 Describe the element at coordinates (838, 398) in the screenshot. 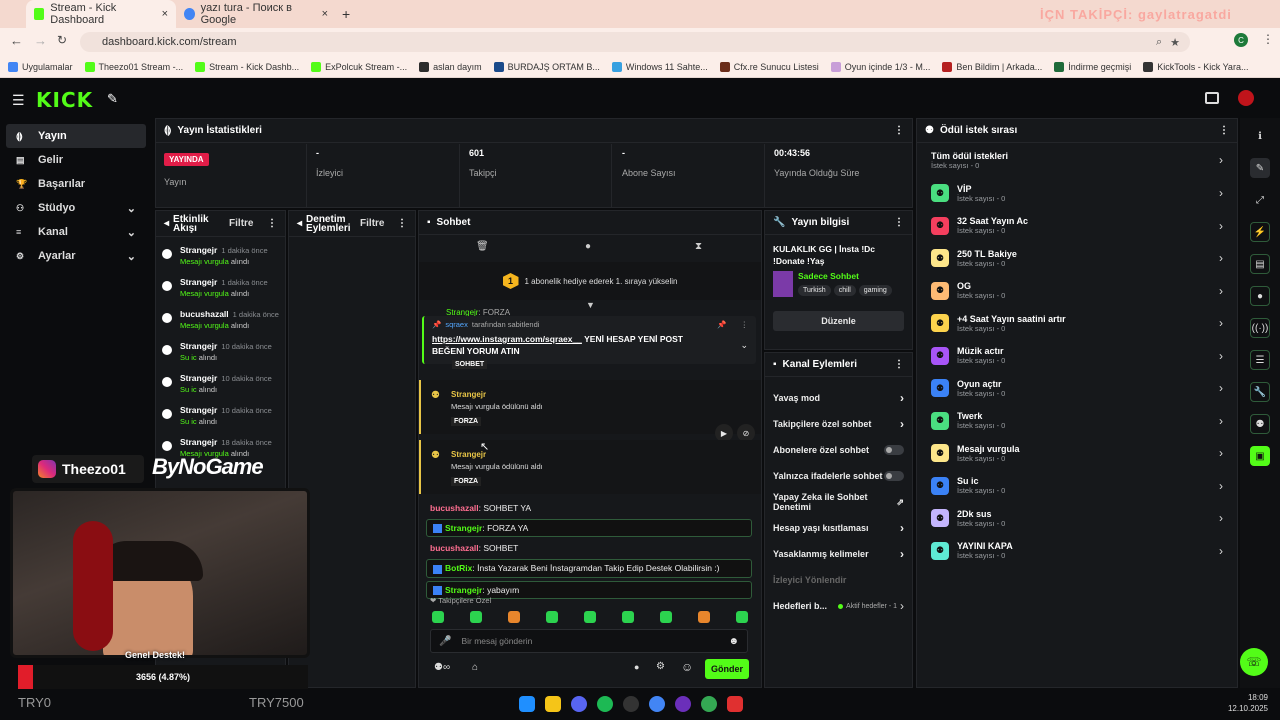

I see `channel-action-row: Yavaş mod ›` at that location.